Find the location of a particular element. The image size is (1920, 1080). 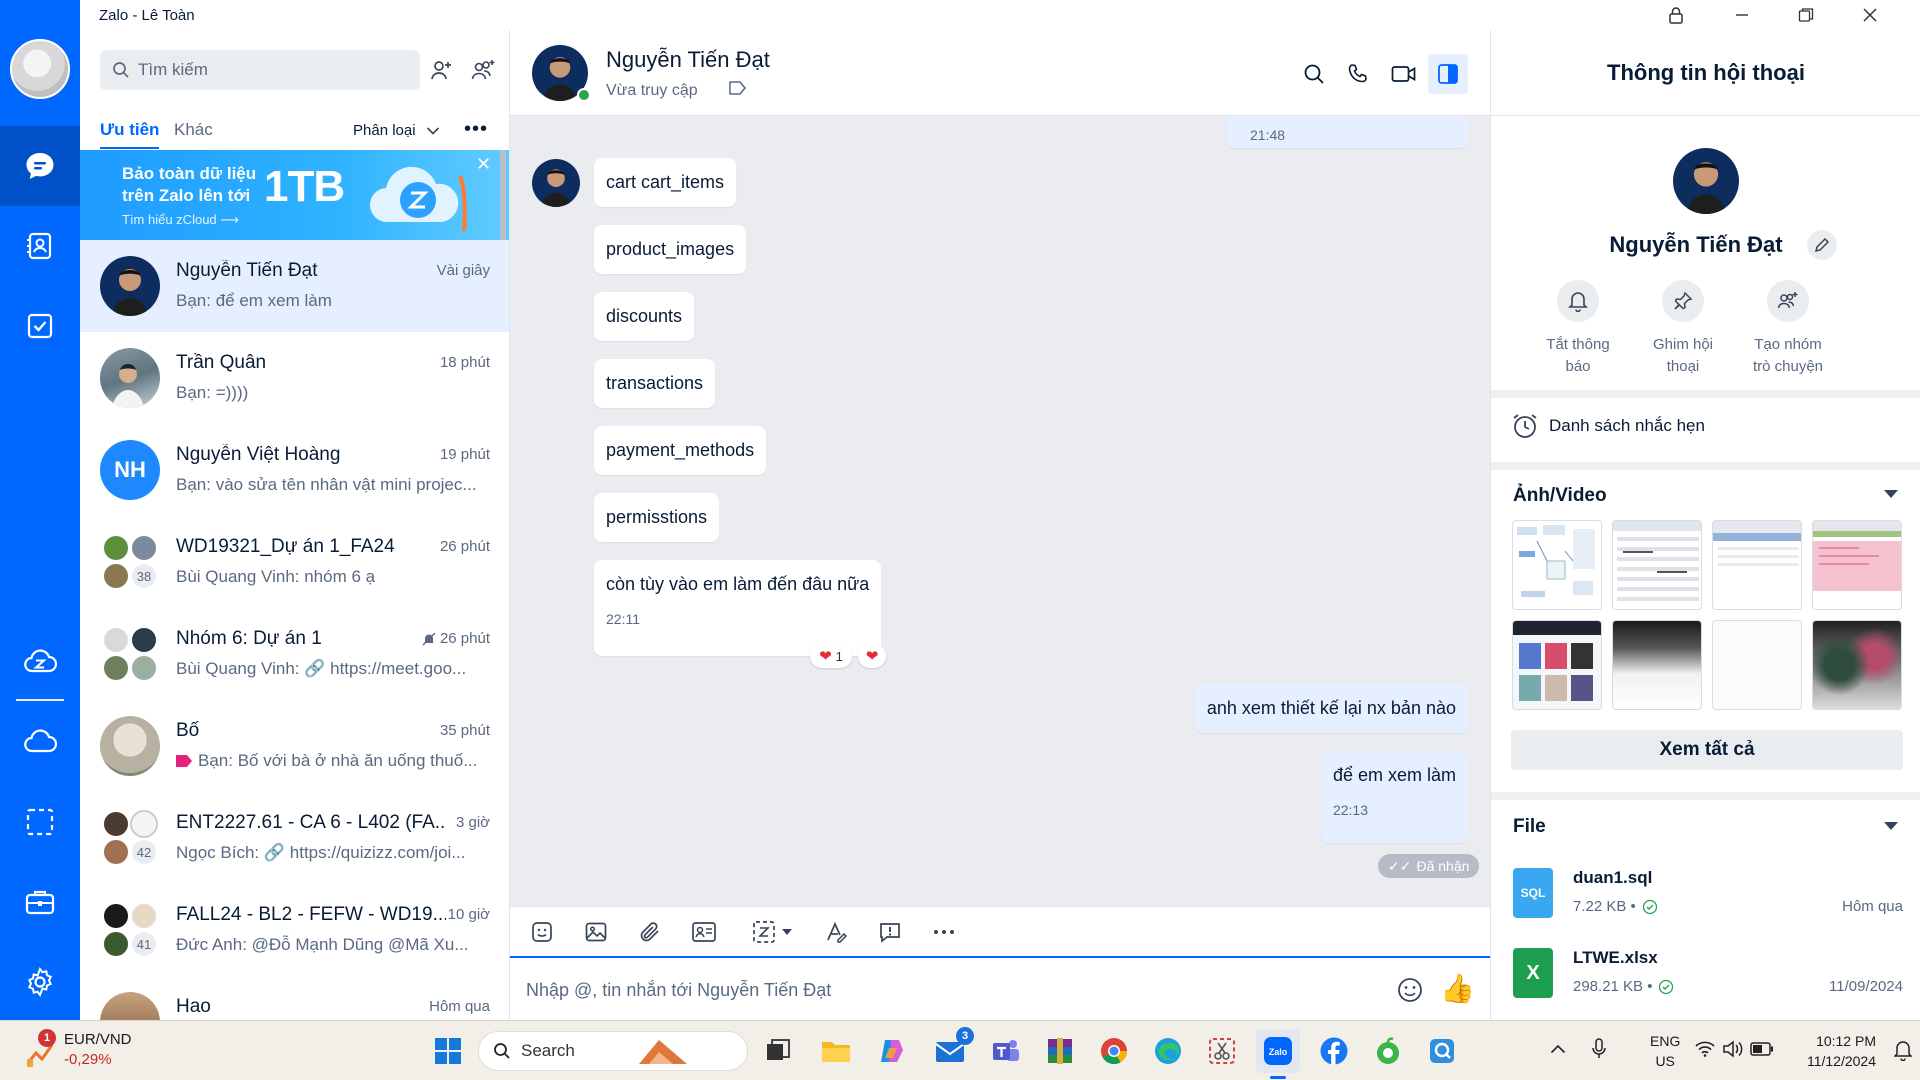

tab-priority: Ưu tiên is located at coordinates (130, 134).